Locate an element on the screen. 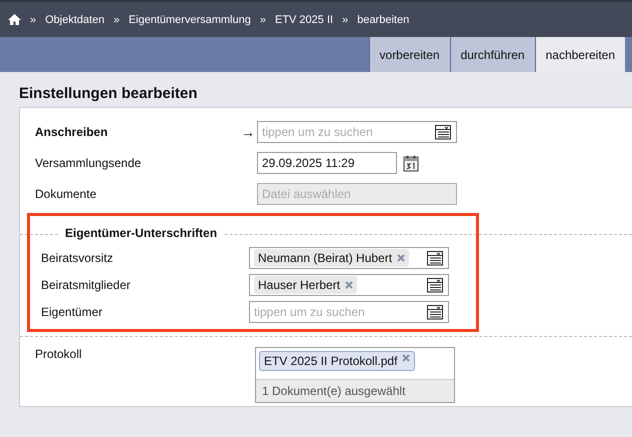 Image resolution: width=632 pixels, height=437 pixels. field-label: Versammlungsende is located at coordinates (88, 163).